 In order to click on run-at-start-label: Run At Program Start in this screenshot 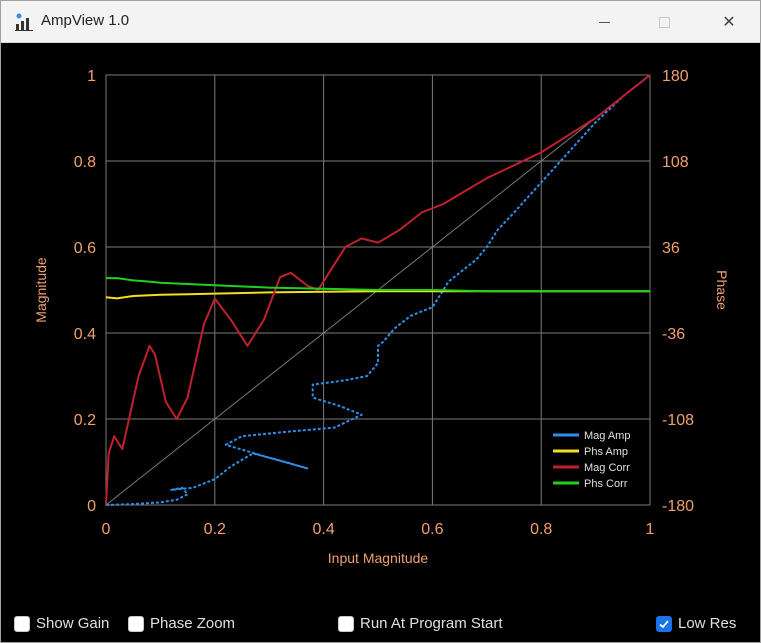, I will do `click(431, 623)`.